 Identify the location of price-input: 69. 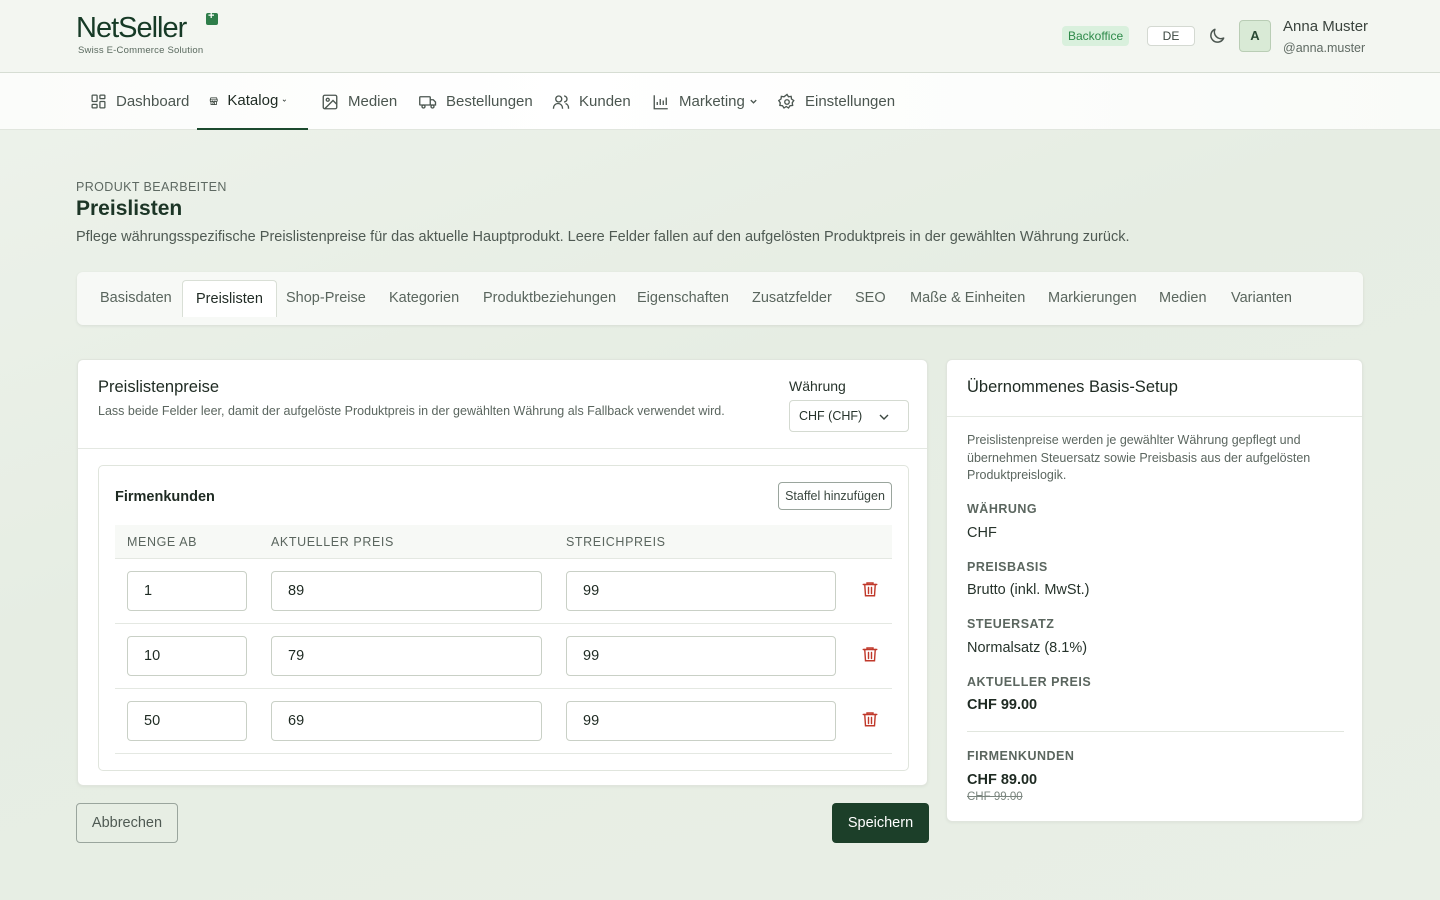
(406, 721).